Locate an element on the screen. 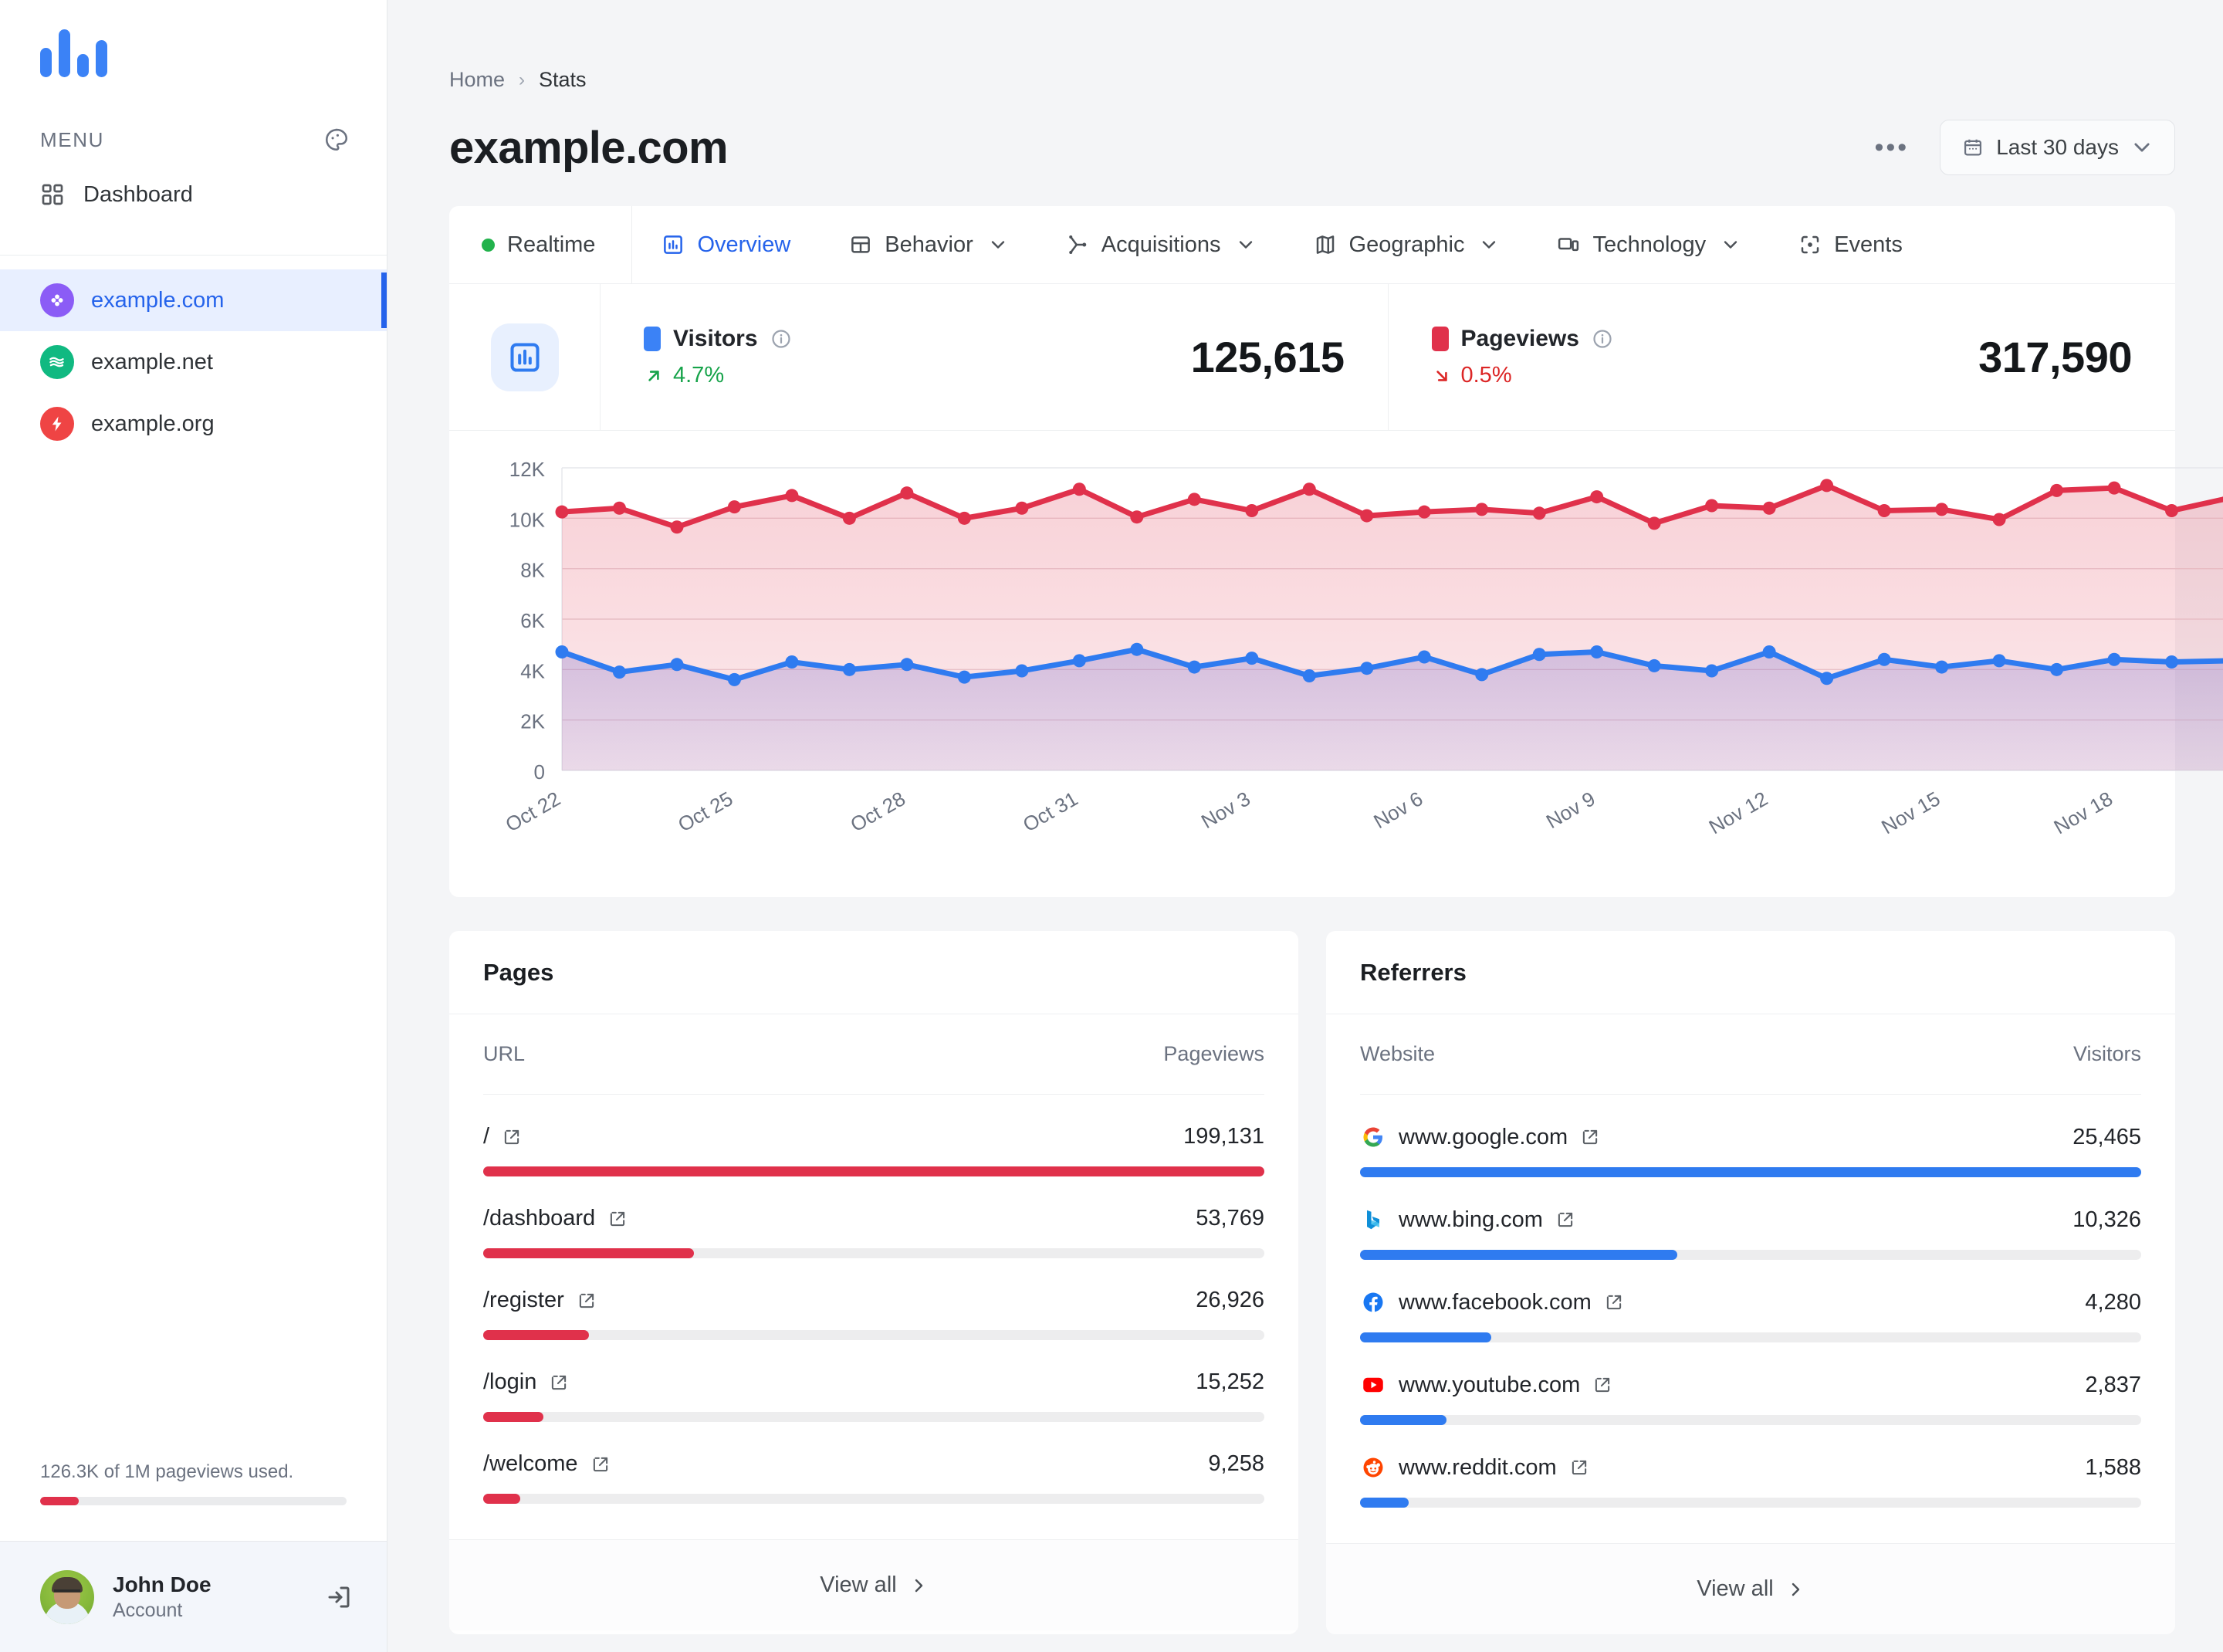  sidebar-item-dashboard: Dashboard is located at coordinates (193, 194).